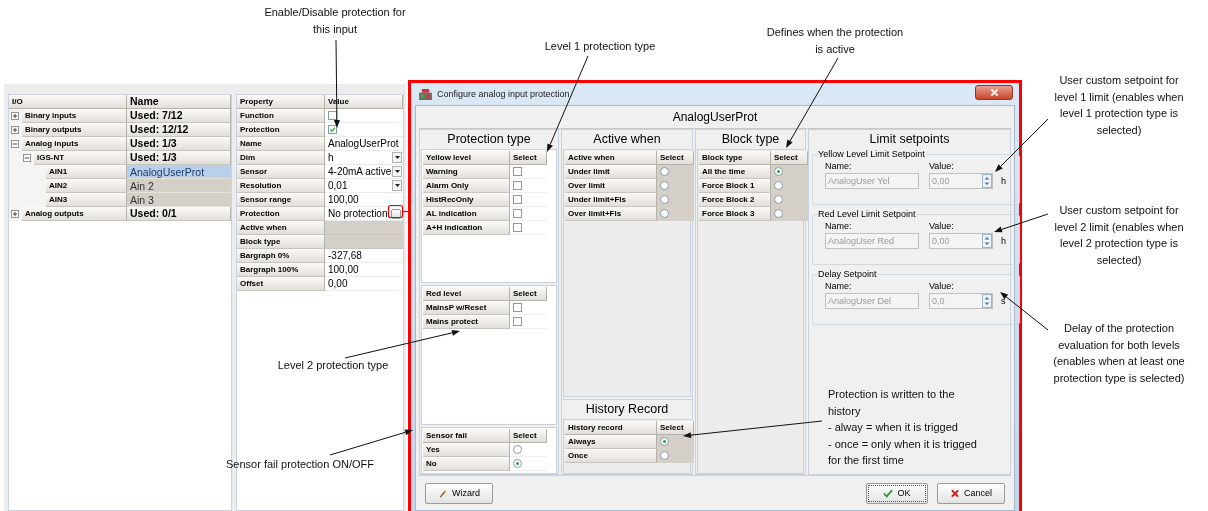 The image size is (1208, 511). Describe the element at coordinates (466, 214) in the screenshot. I see `option-label: AL indication` at that location.